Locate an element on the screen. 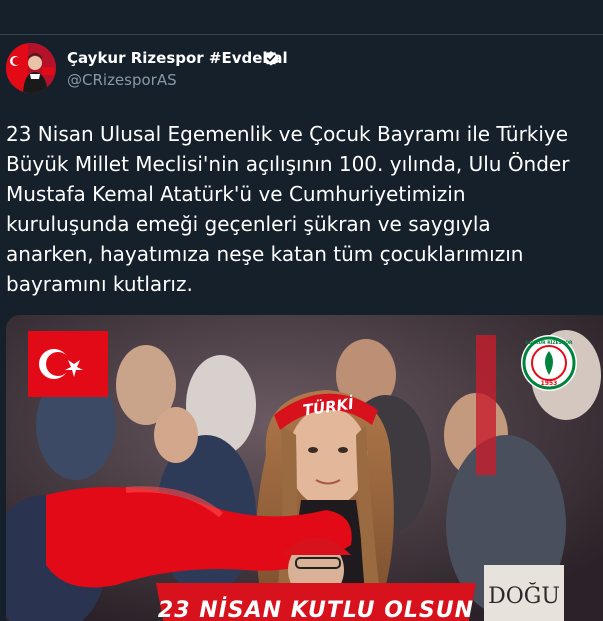  tweet-text-line: bayramını kutlarız. is located at coordinates (99, 284).